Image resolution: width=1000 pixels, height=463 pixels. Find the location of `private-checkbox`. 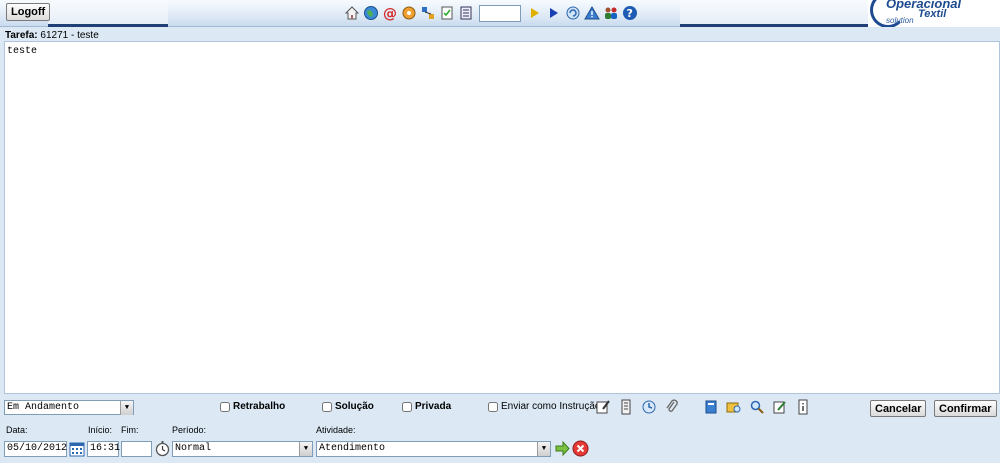

private-checkbox is located at coordinates (407, 406).